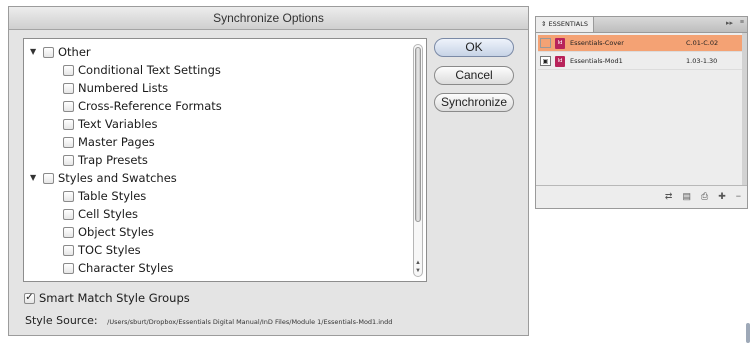 The image size is (750, 345). I want to click on smart-match-option: ✓ Smart Match Style Groups, so click(107, 298).